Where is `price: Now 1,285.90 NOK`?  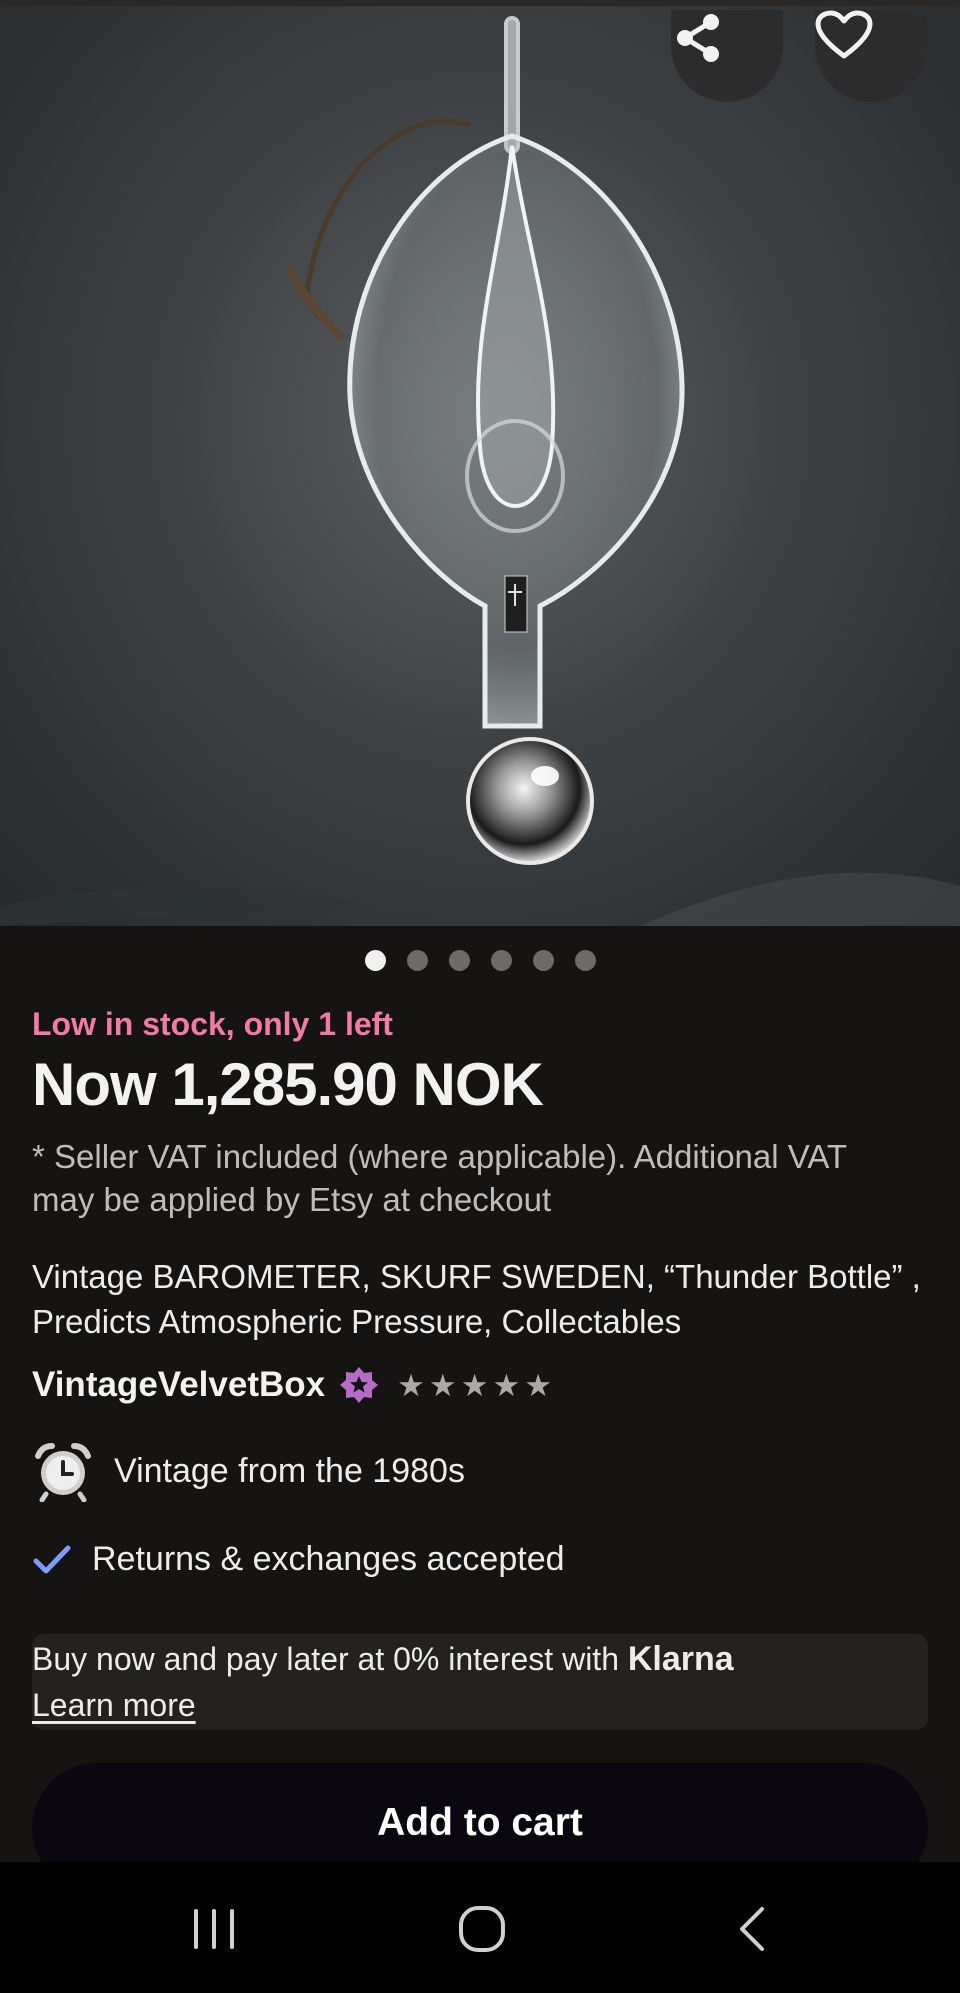
price: Now 1,285.90 NOK is located at coordinates (288, 1084).